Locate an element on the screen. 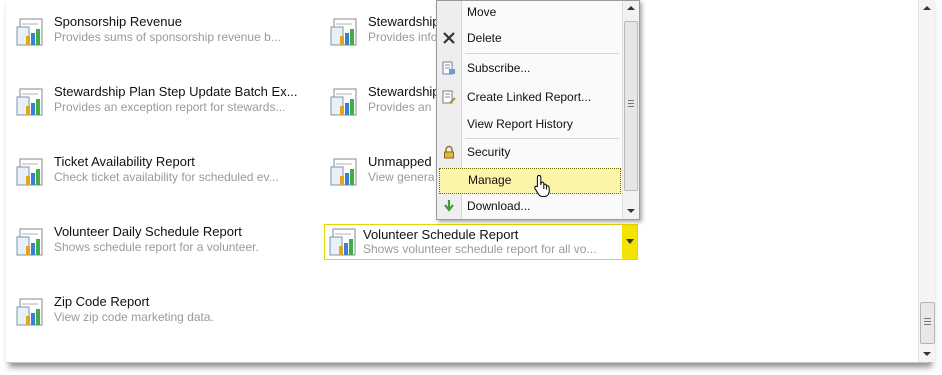 The width and height of the screenshot is (942, 375). menu-scroll-down-icon is located at coordinates (630, 211).